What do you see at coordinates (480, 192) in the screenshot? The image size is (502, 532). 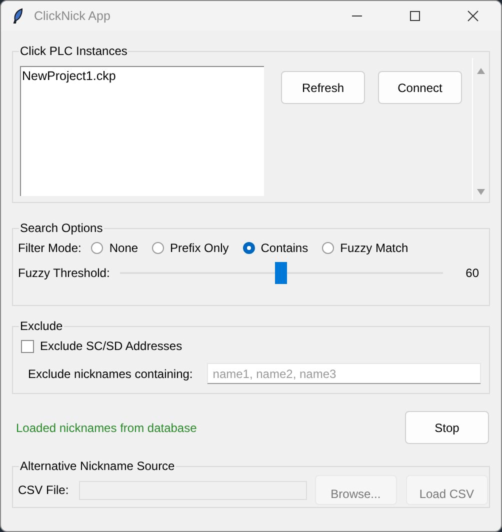 I see `scroll-down-icon` at bounding box center [480, 192].